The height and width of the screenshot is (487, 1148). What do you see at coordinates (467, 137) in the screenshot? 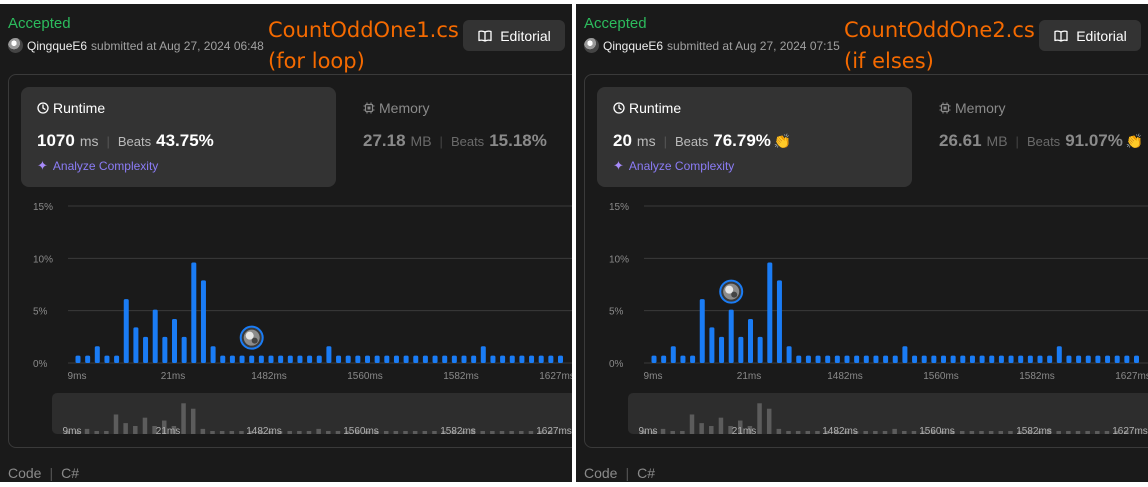
I see `memory-card: Memory 27.18 MB | Beats 15.18%` at bounding box center [467, 137].